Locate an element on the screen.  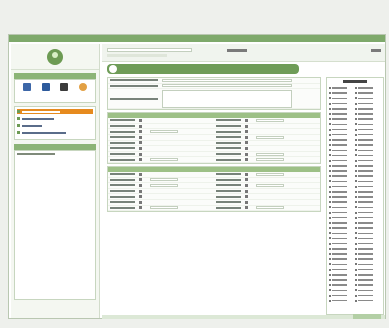
multiline-field is located at coordinates (227, 98).